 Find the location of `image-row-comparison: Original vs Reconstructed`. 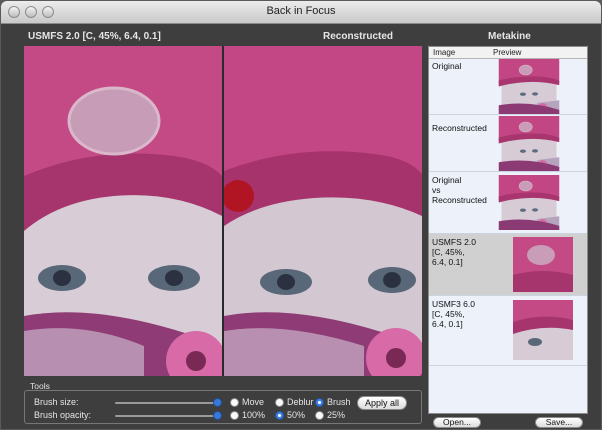

image-row-comparison: Original vs Reconstructed is located at coordinates (508, 203).